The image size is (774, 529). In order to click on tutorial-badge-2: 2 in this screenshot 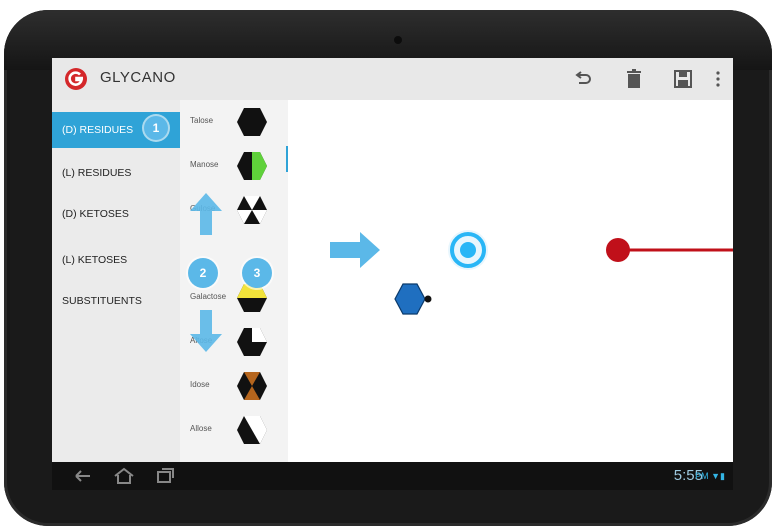, I will do `click(203, 273)`.